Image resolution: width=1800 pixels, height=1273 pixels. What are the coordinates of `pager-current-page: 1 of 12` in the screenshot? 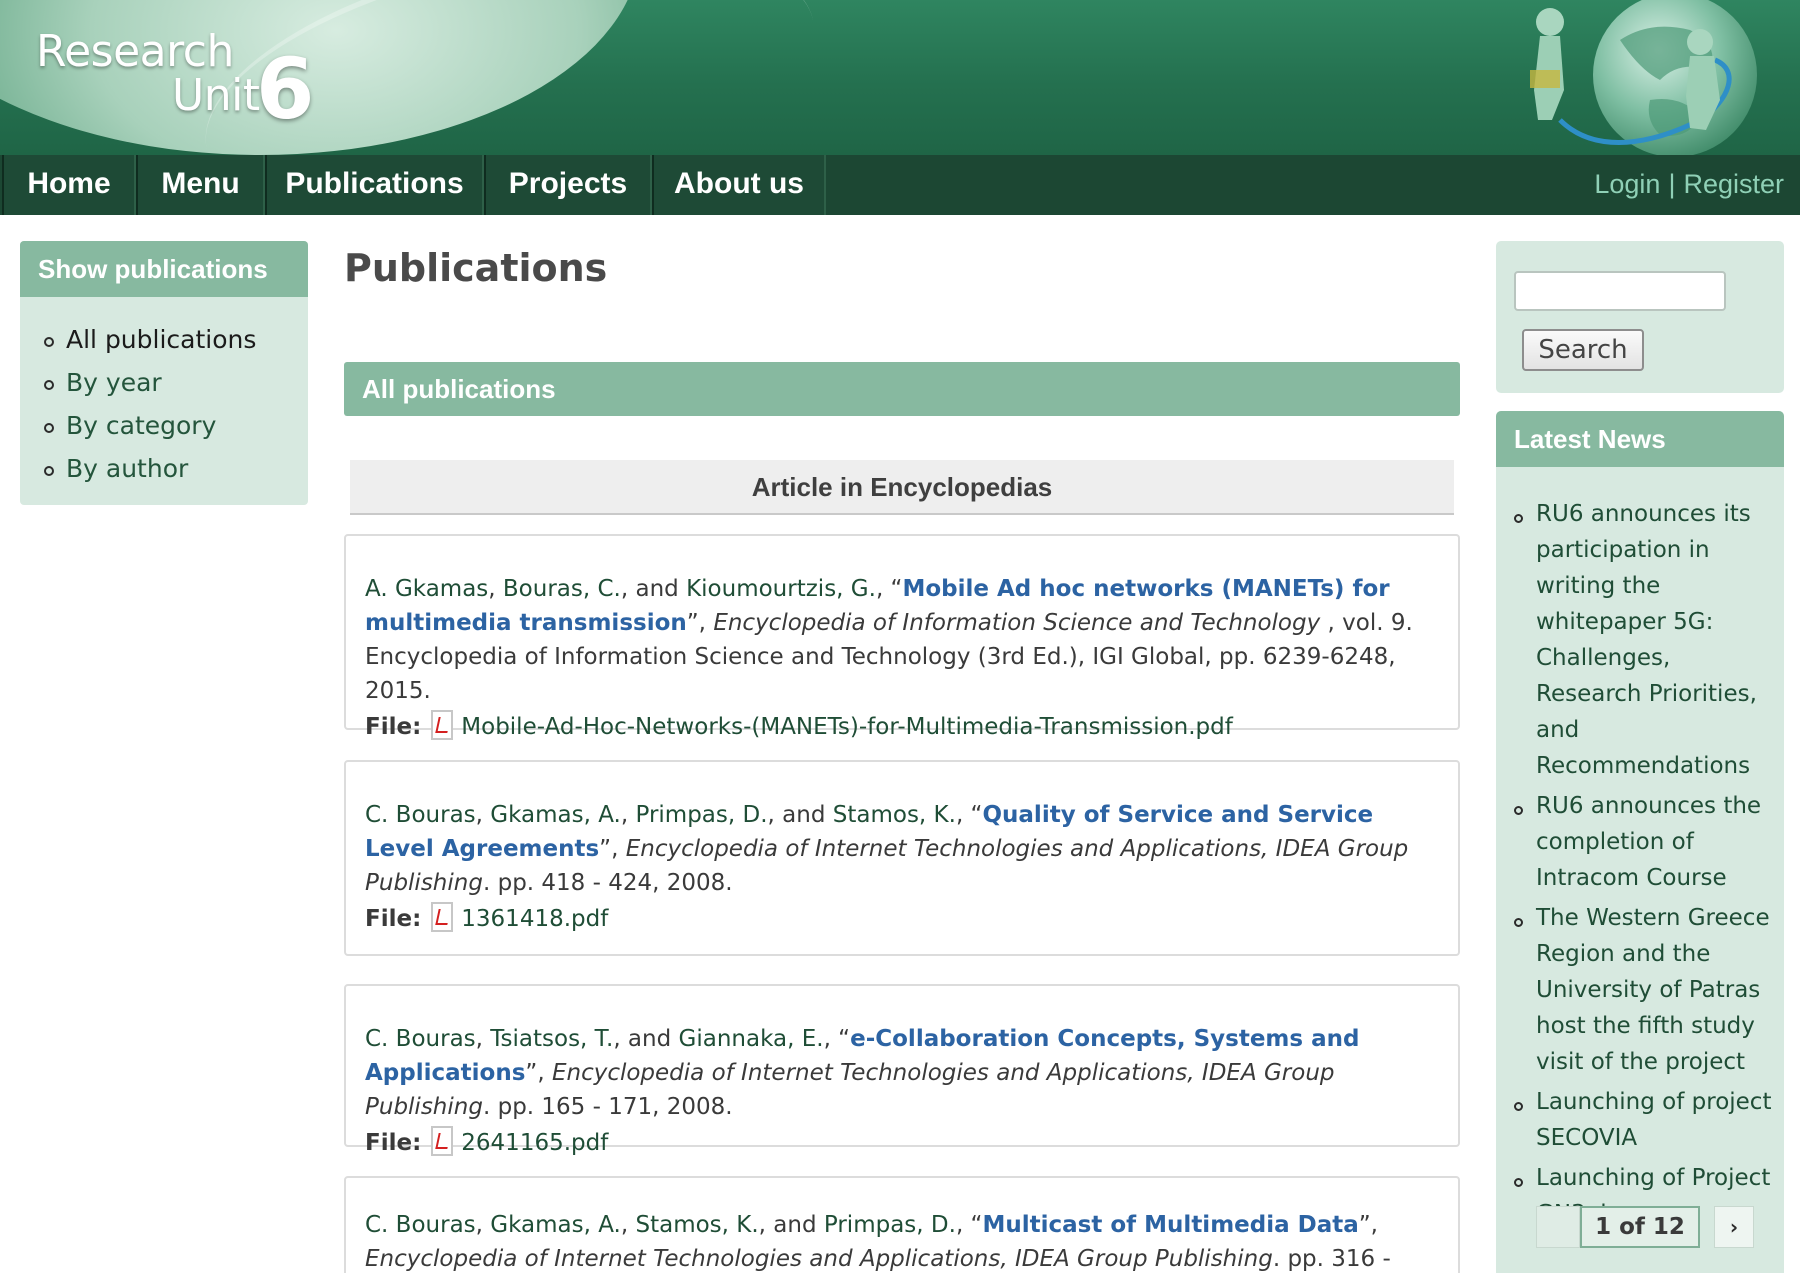 It's located at (1640, 1227).